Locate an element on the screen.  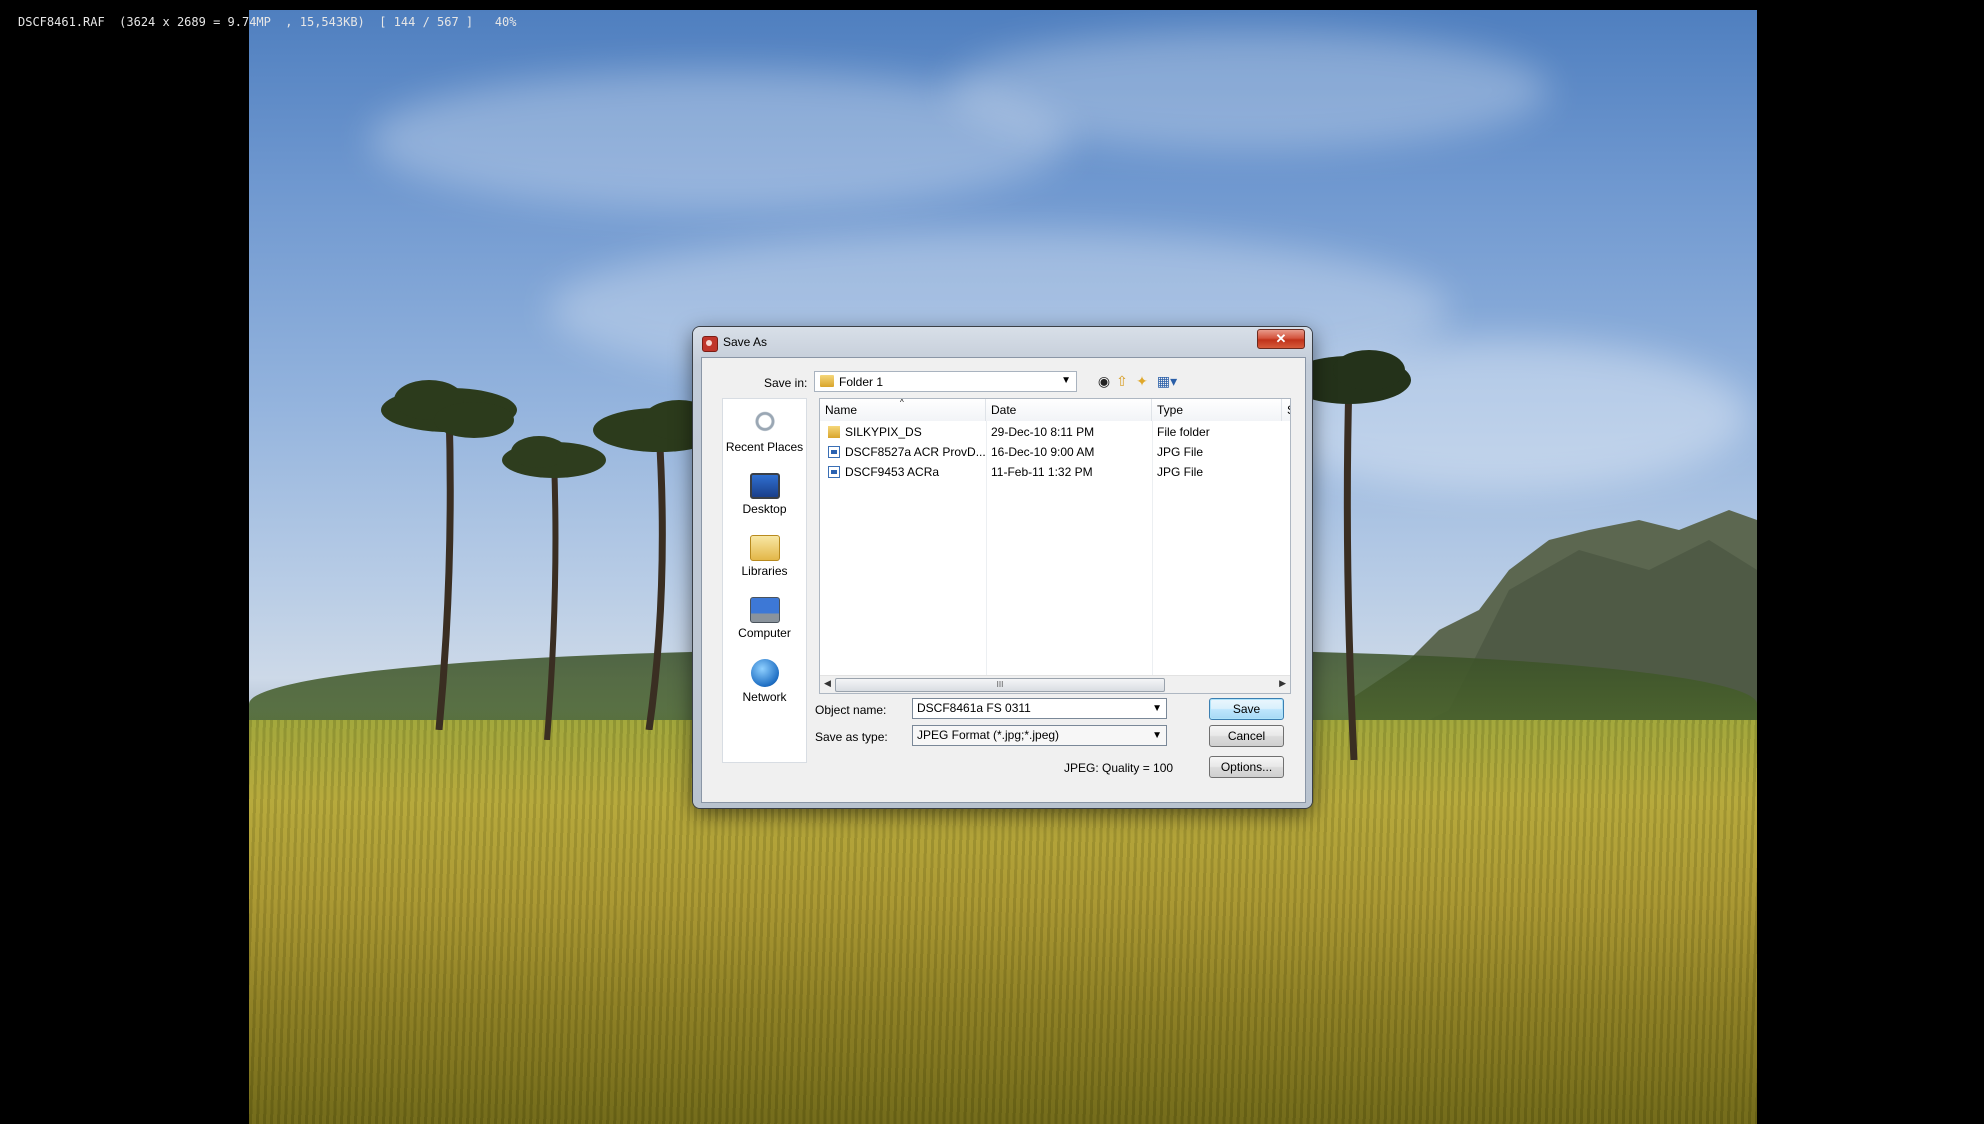
save-button: Save is located at coordinates (1246, 709).